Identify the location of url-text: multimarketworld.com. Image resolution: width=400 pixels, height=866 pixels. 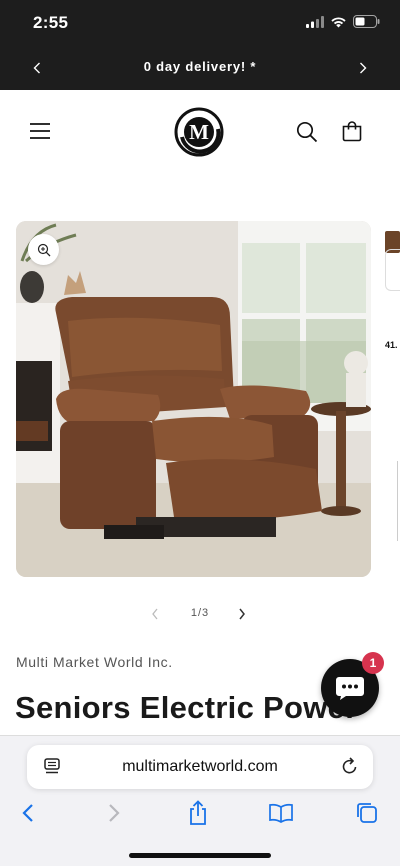
(200, 766).